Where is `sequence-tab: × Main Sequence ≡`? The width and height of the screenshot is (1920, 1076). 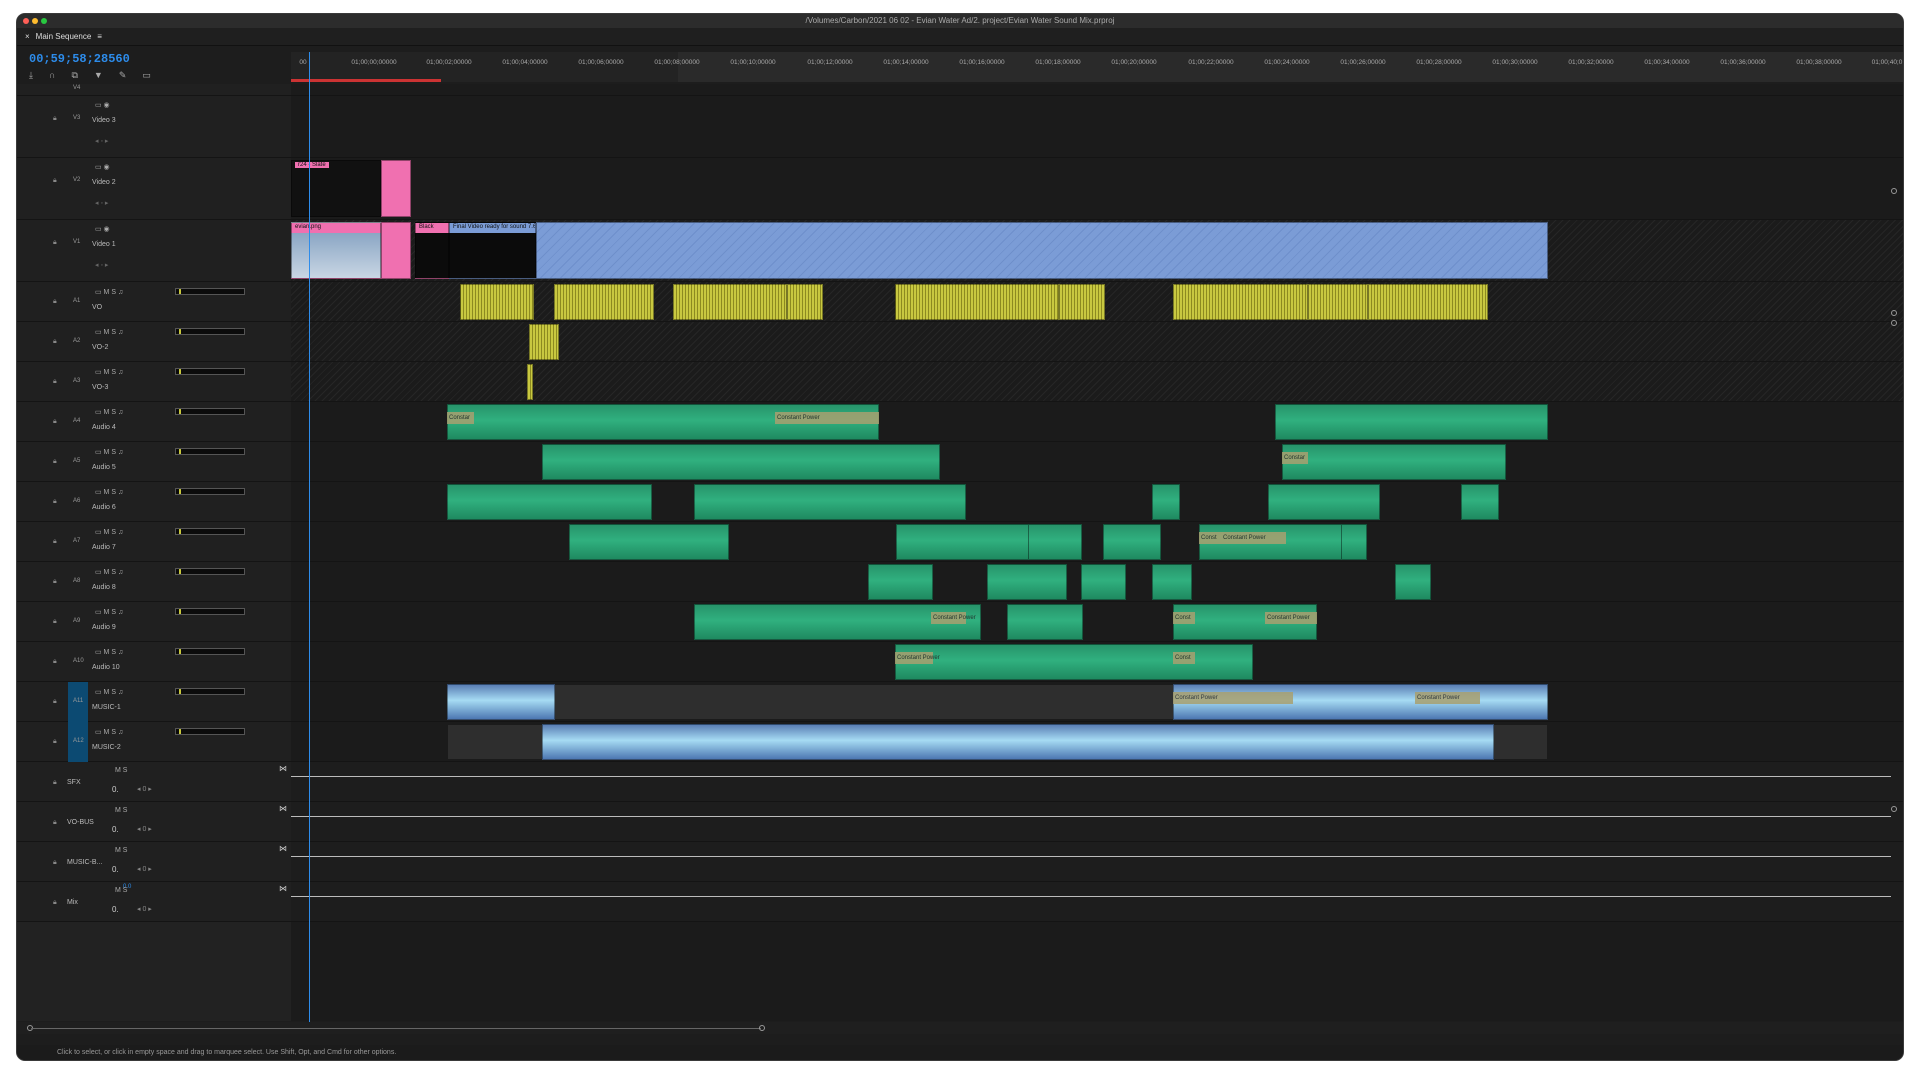
sequence-tab: × Main Sequence ≡ is located at coordinates (63, 36).